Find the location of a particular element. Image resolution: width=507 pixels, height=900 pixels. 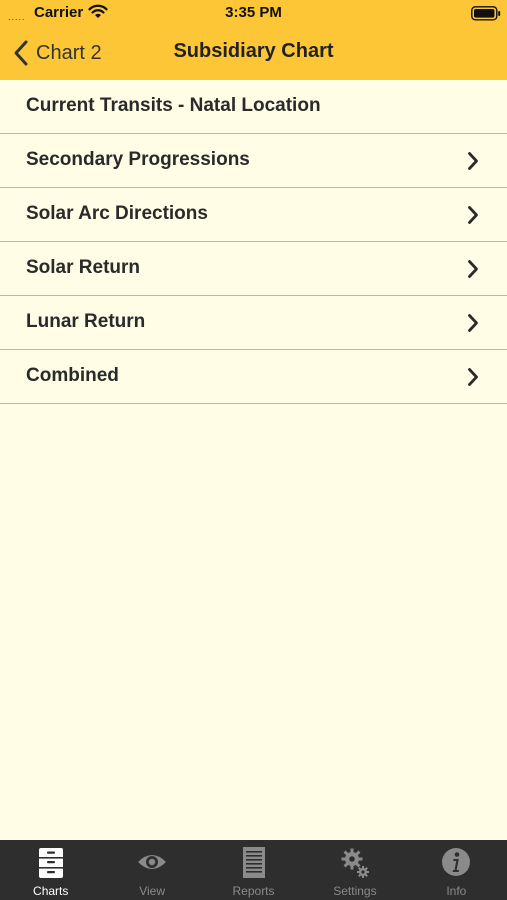

list-item-label: Current Transits - Natal Location is located at coordinates (173, 105).